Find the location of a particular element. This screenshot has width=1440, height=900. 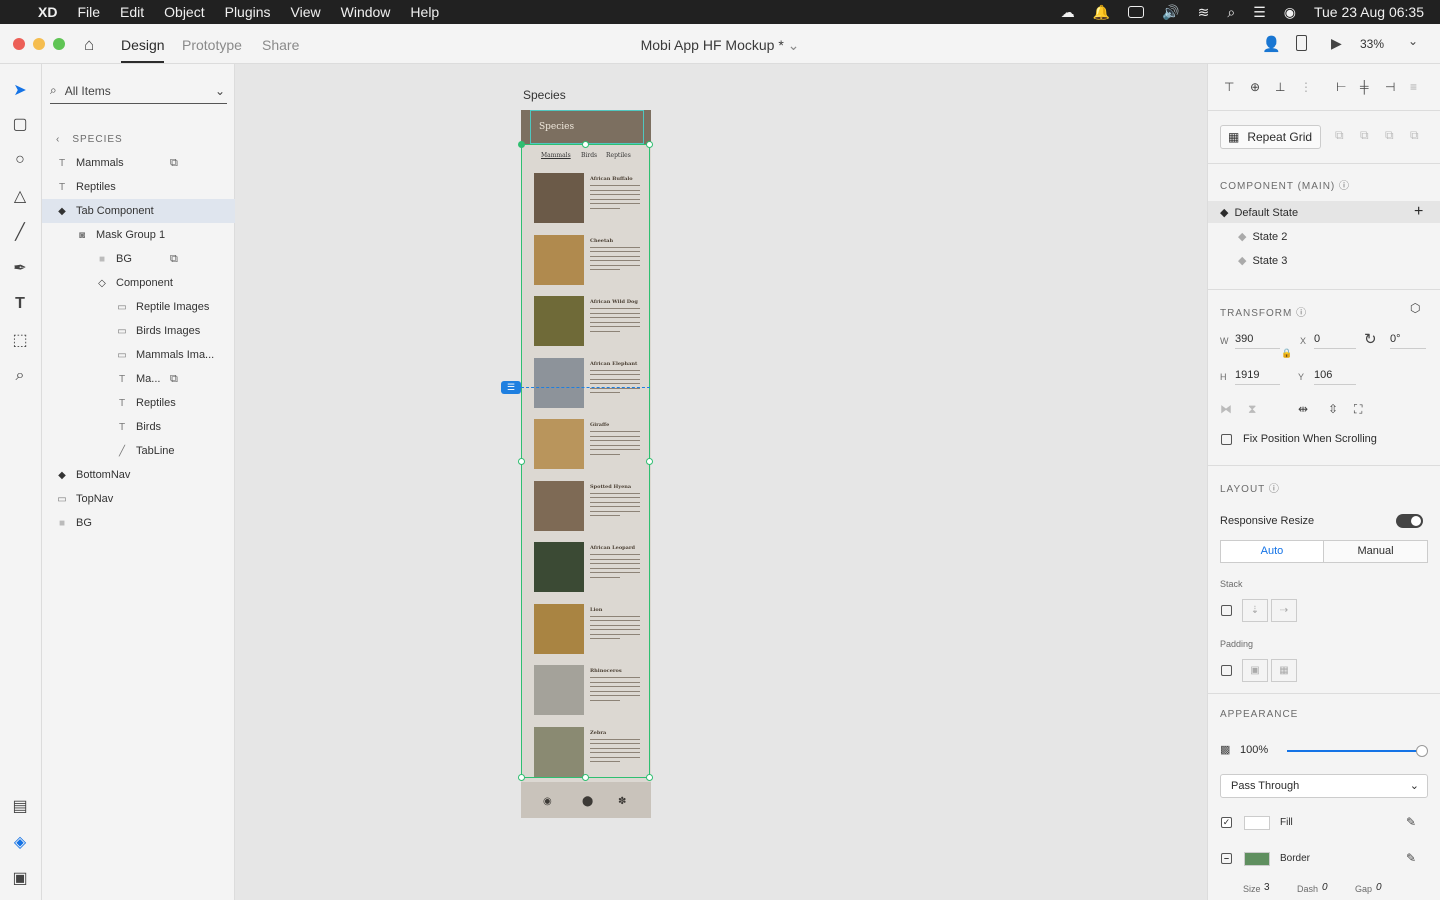

menu-file: File is located at coordinates (88, 12).